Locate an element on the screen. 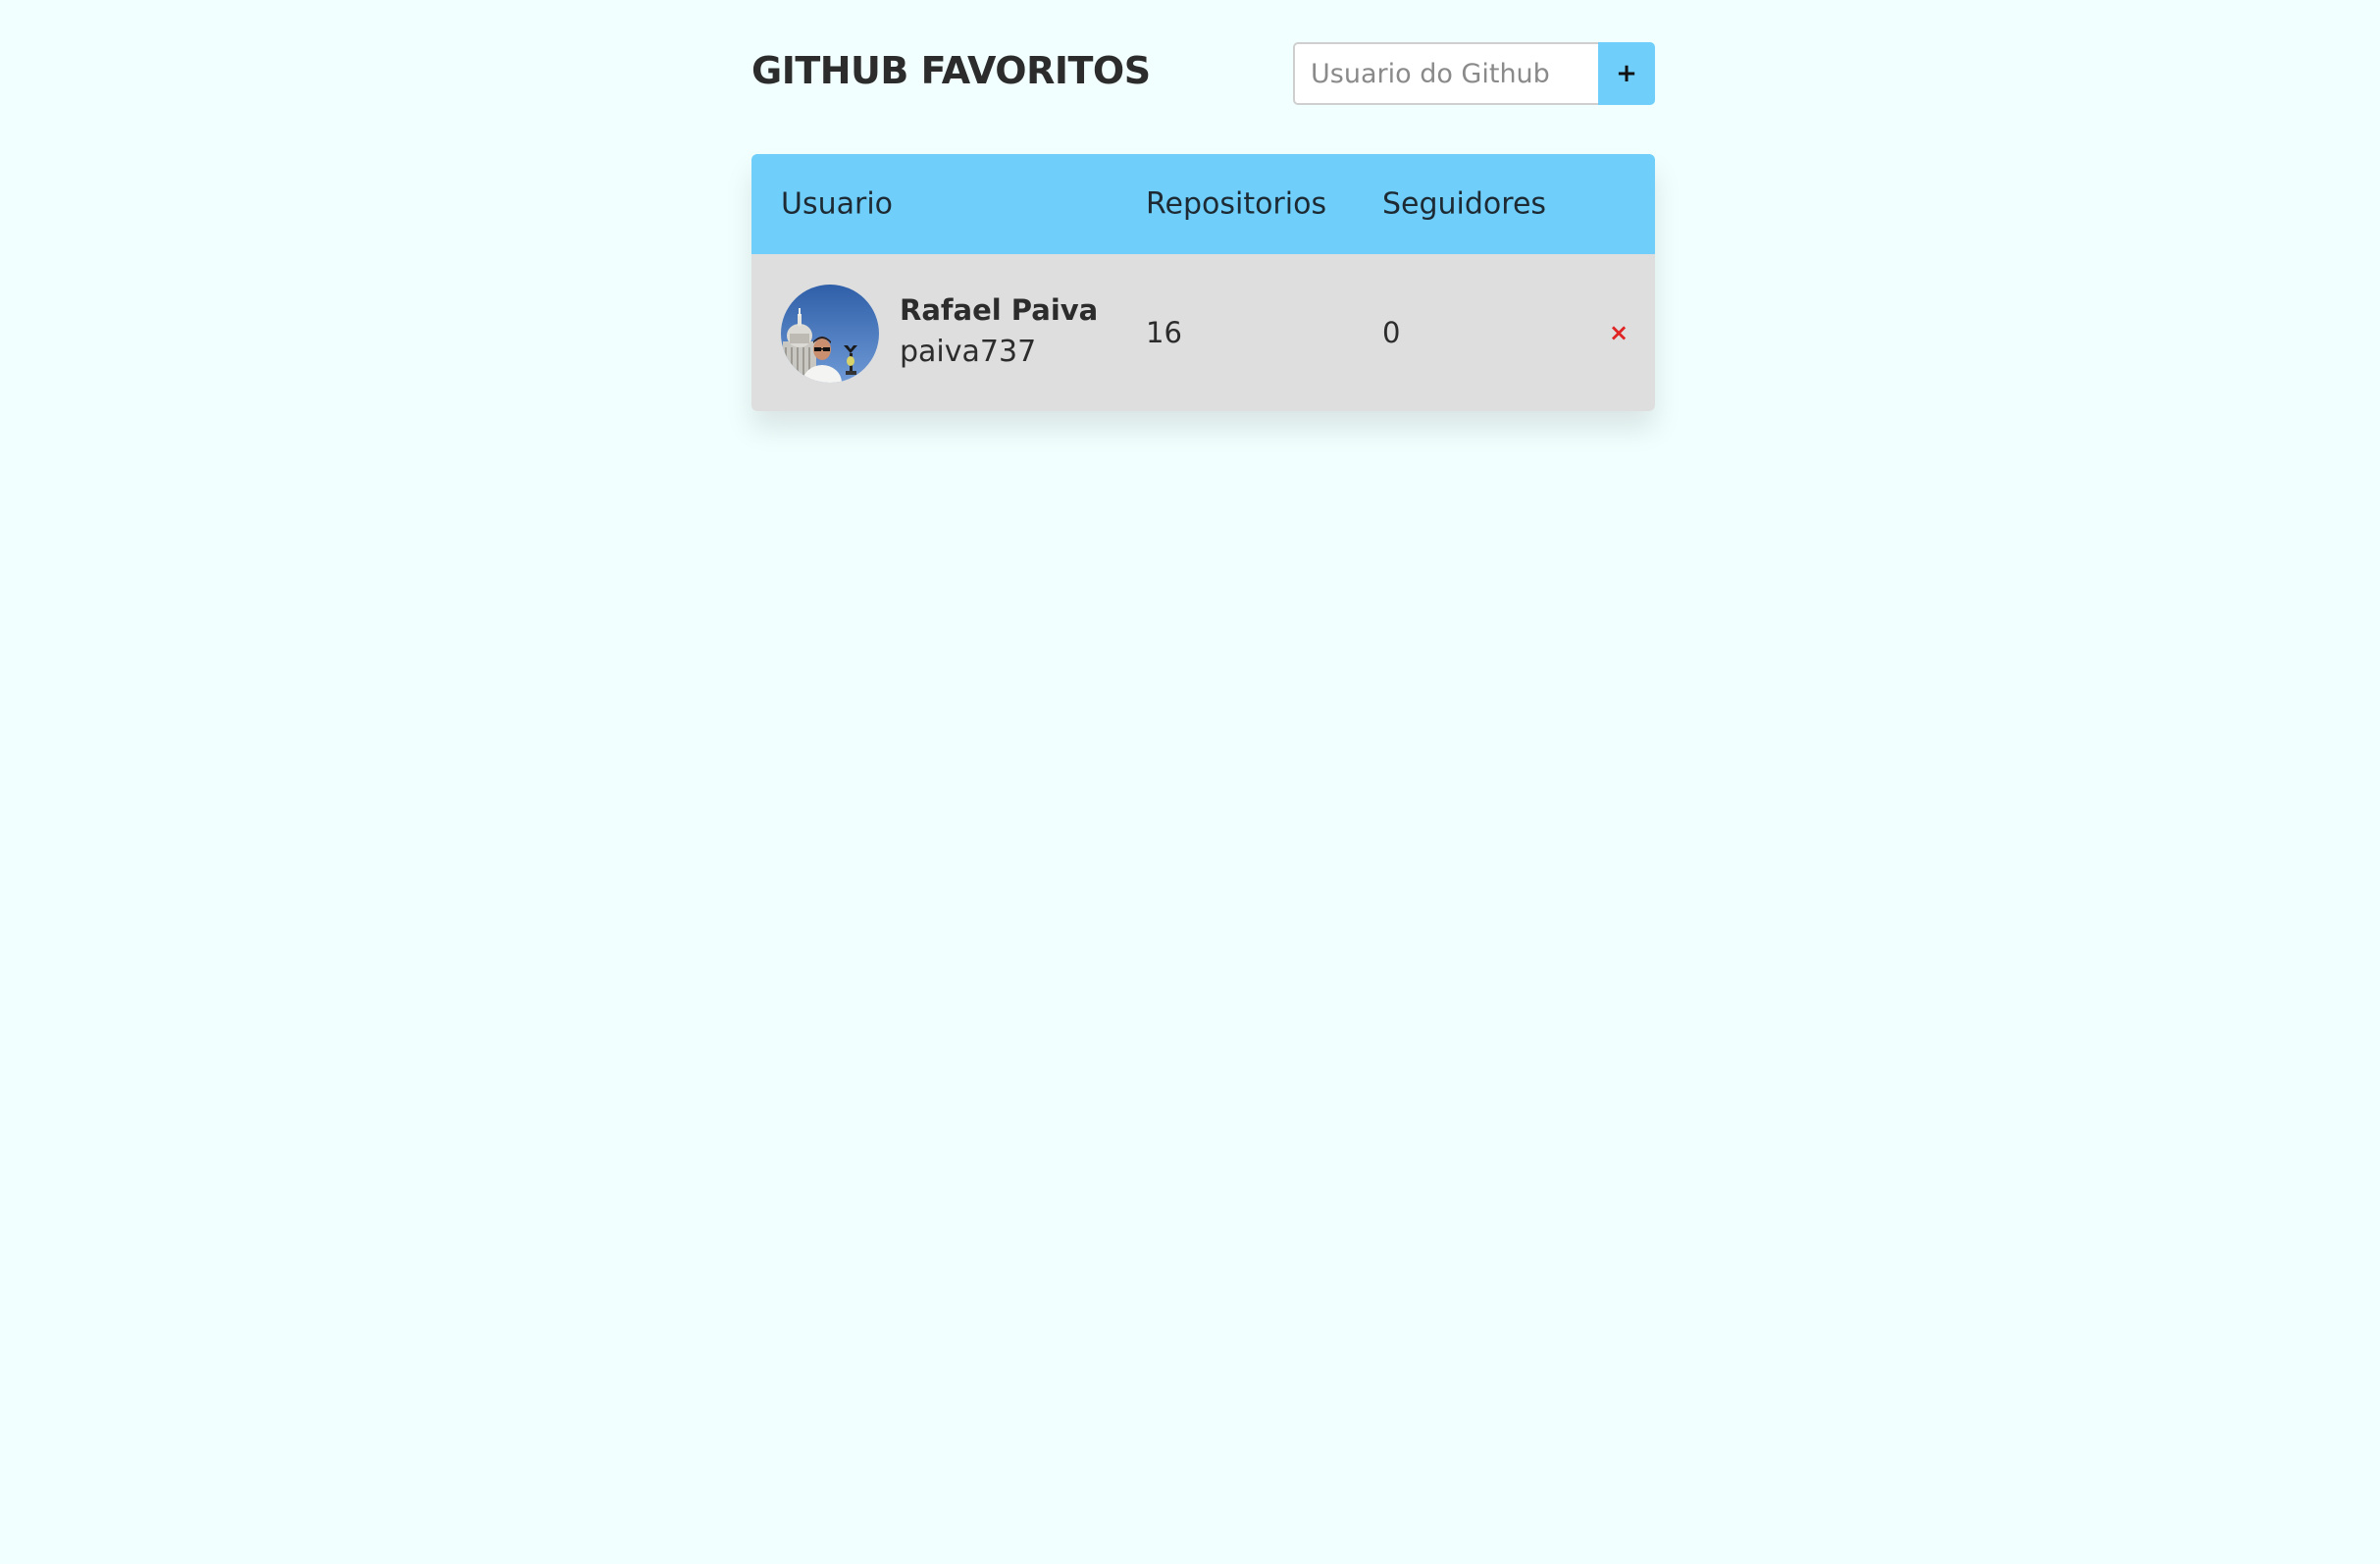 The image size is (2380, 1564). table-row: Rafael Paiva paiva737 16 0 × is located at coordinates (1203, 332).